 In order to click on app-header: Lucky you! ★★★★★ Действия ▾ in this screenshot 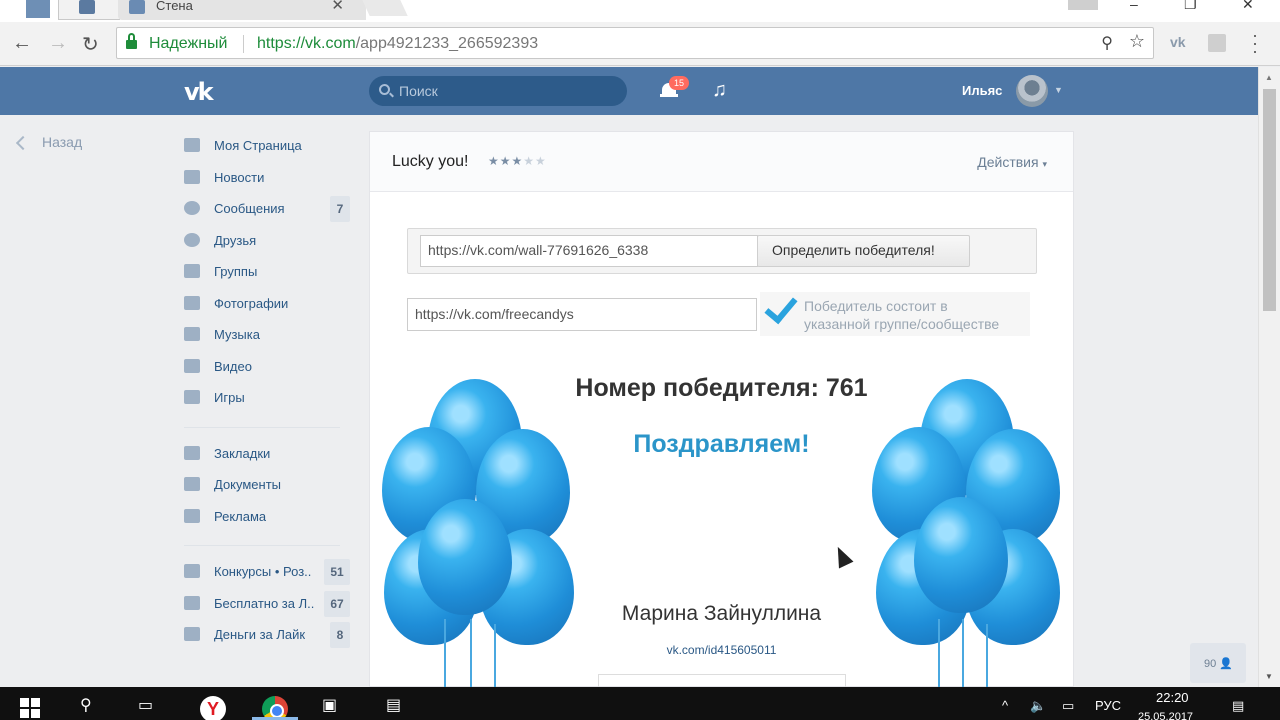, I will do `click(721, 162)`.